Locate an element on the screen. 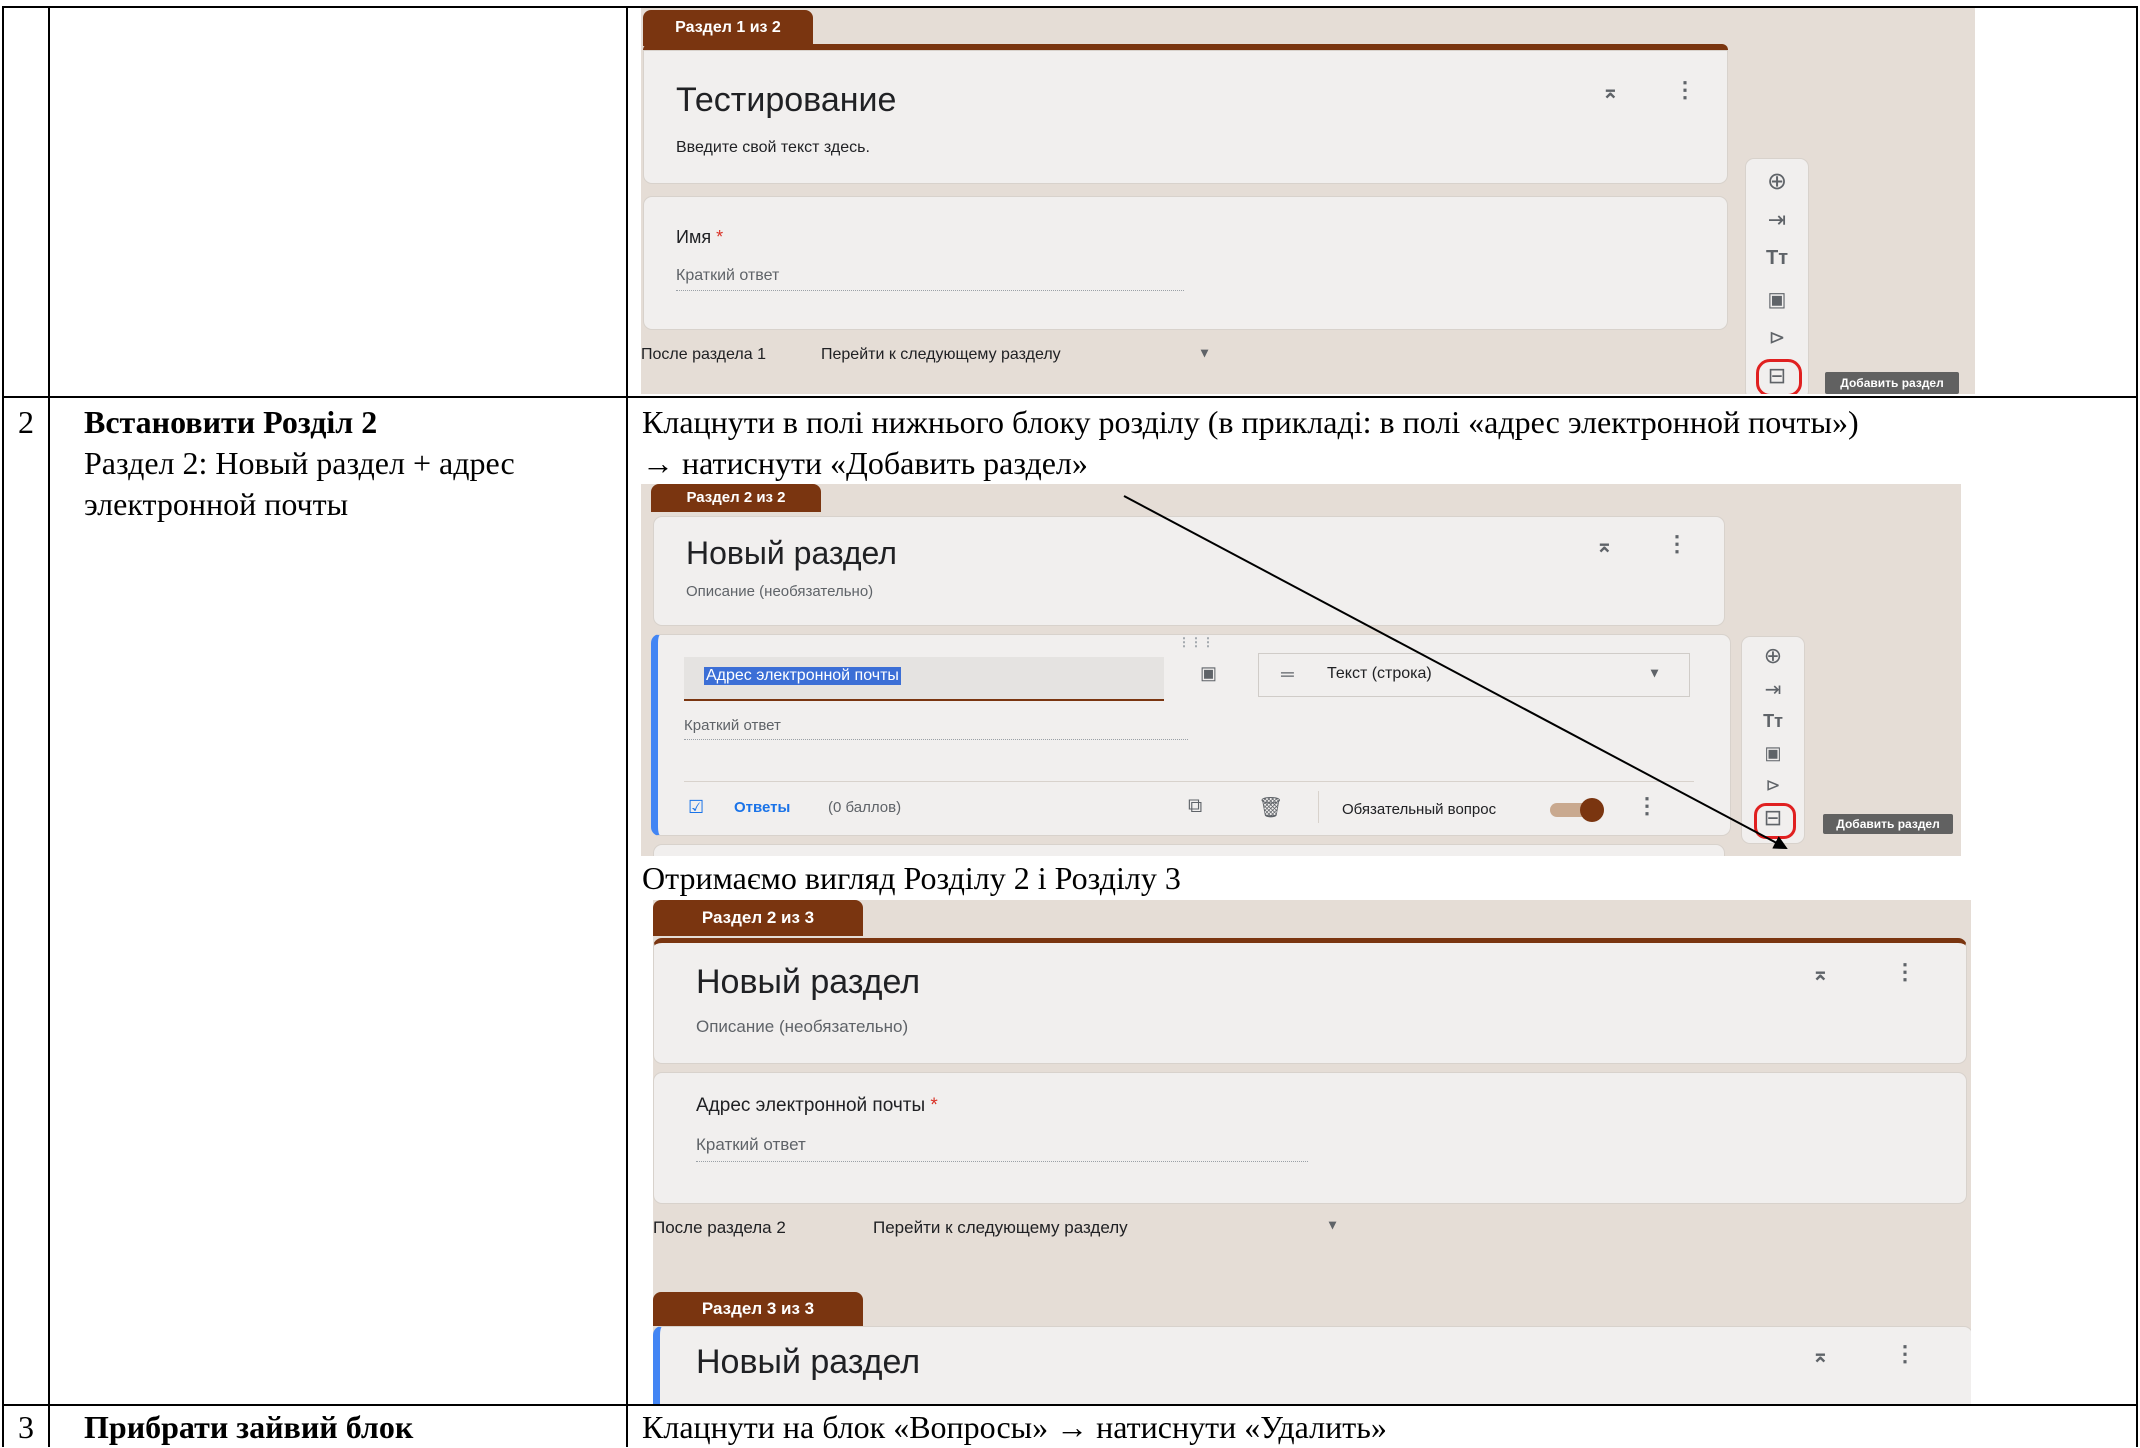  section-description: Описание (необязательно) is located at coordinates (802, 1026).